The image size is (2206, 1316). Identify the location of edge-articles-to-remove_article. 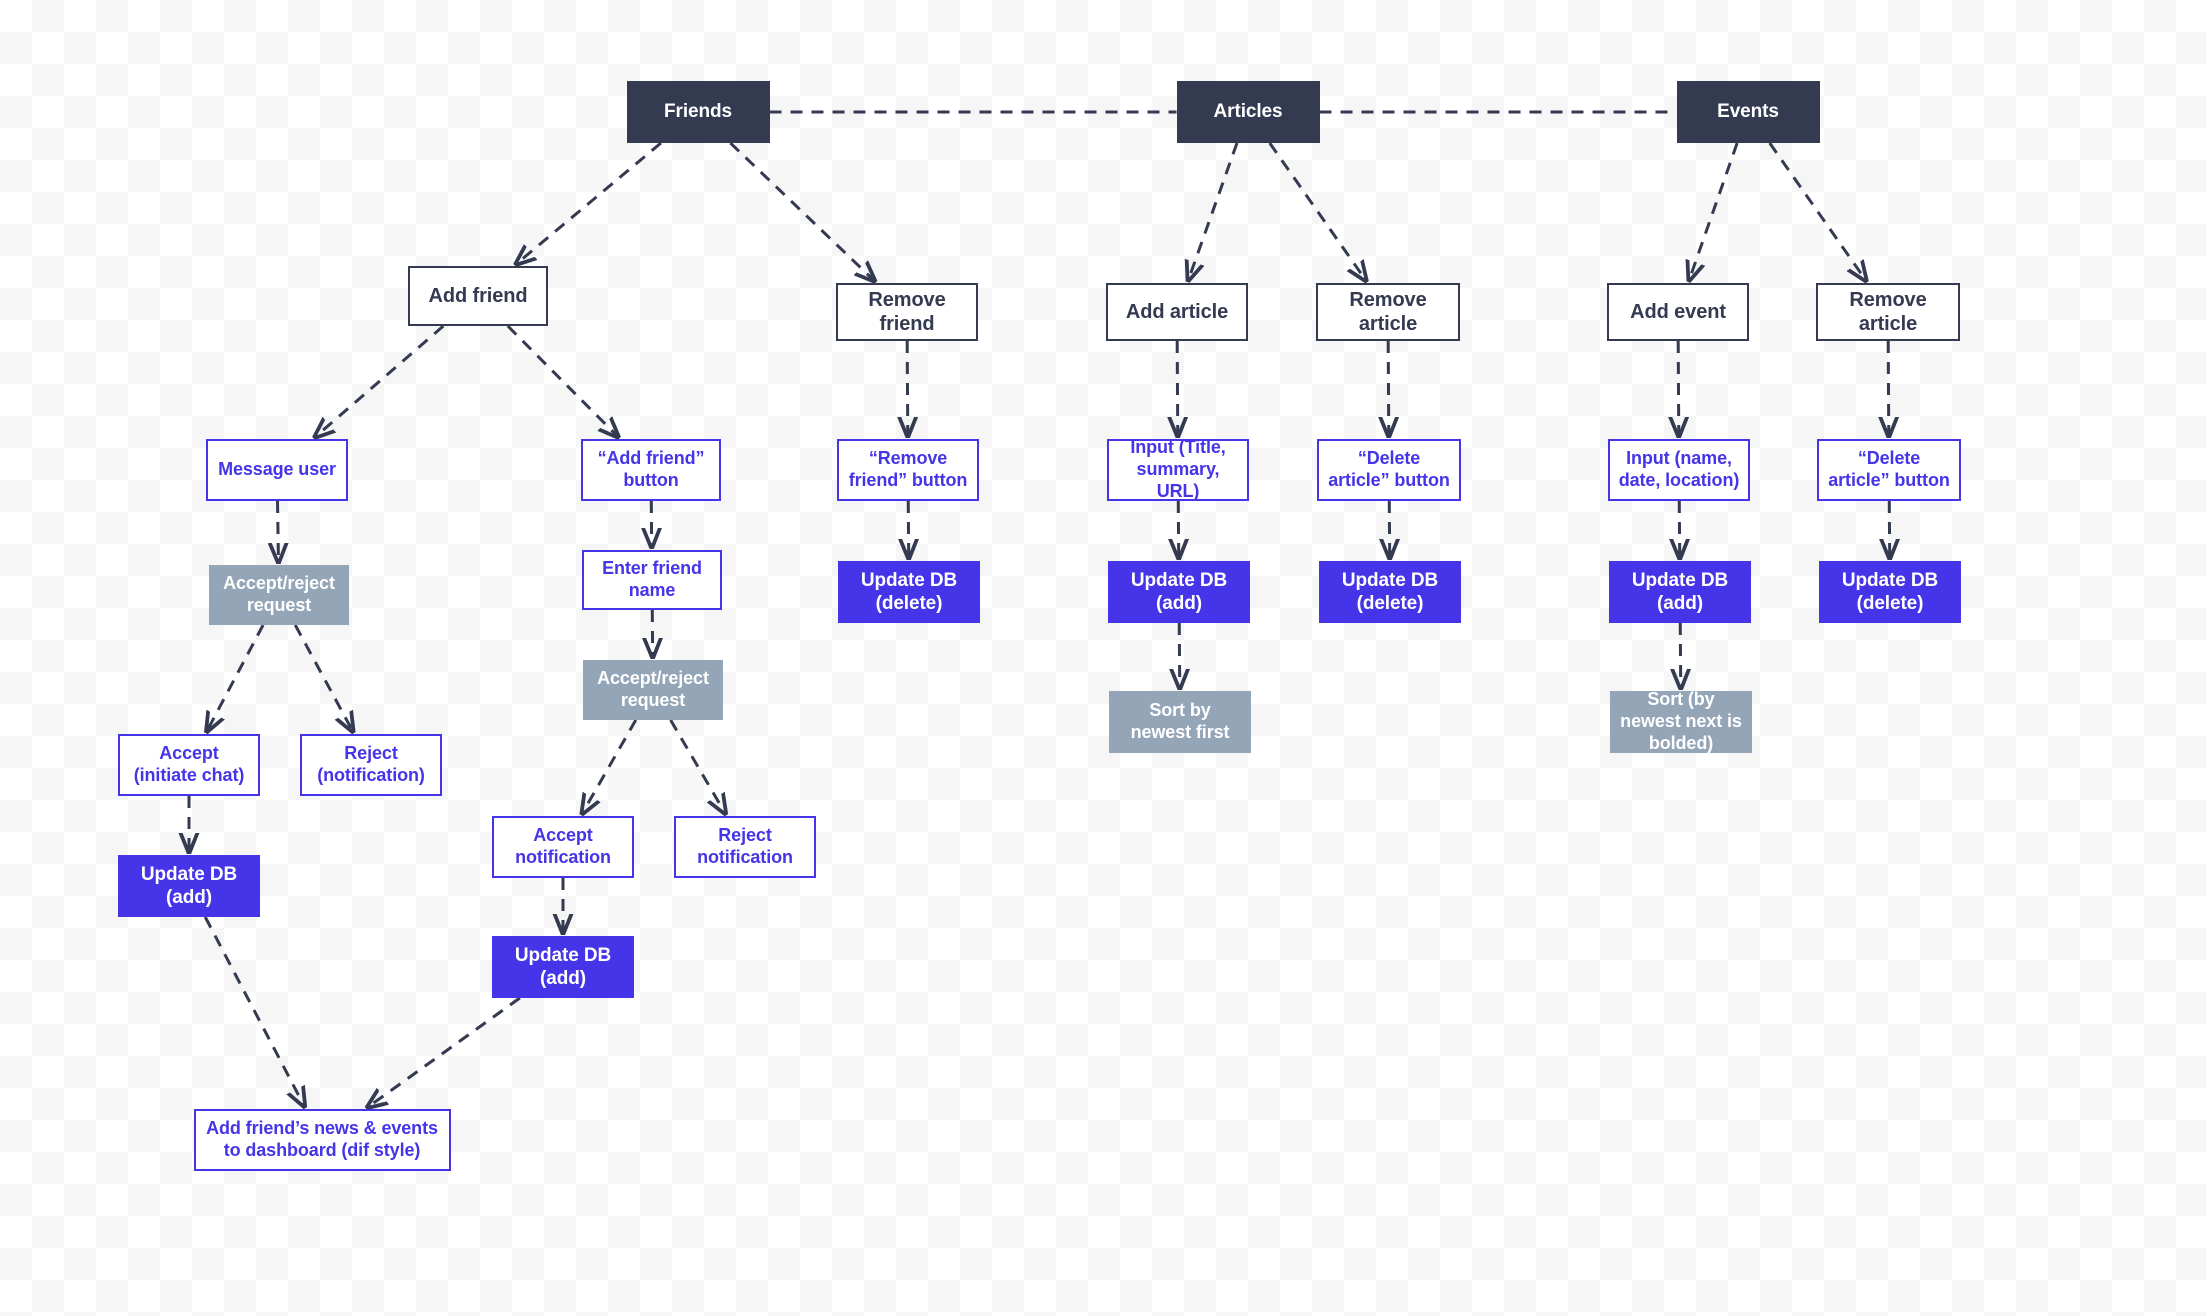
(1317, 211).